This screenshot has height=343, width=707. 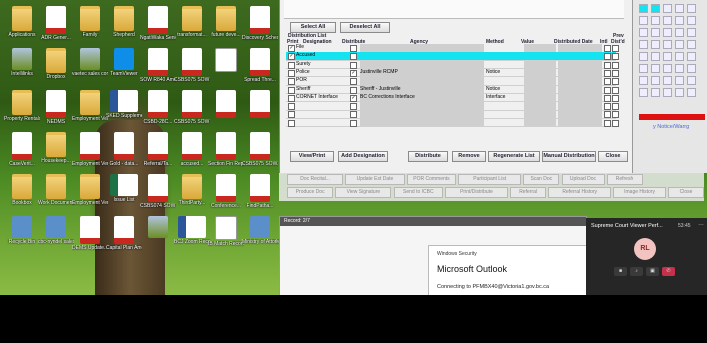 What do you see at coordinates (580, 192) in the screenshot?
I see `bg-row2-button: Referral History` at bounding box center [580, 192].